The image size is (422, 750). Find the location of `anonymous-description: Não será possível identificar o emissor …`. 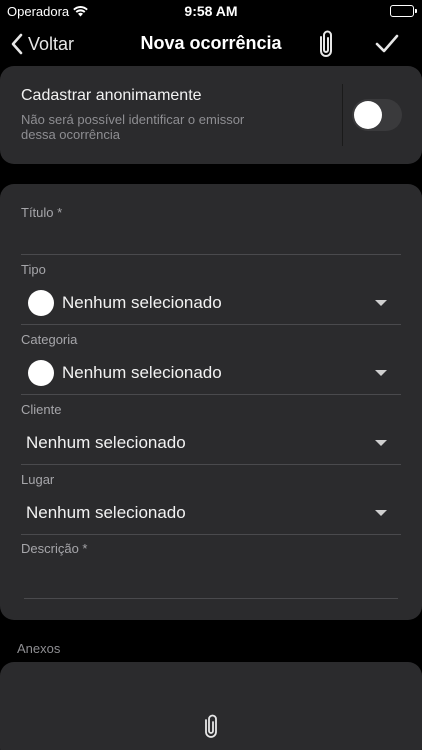

anonymous-description: Não será possível identificar o emissor … is located at coordinates (133, 127).